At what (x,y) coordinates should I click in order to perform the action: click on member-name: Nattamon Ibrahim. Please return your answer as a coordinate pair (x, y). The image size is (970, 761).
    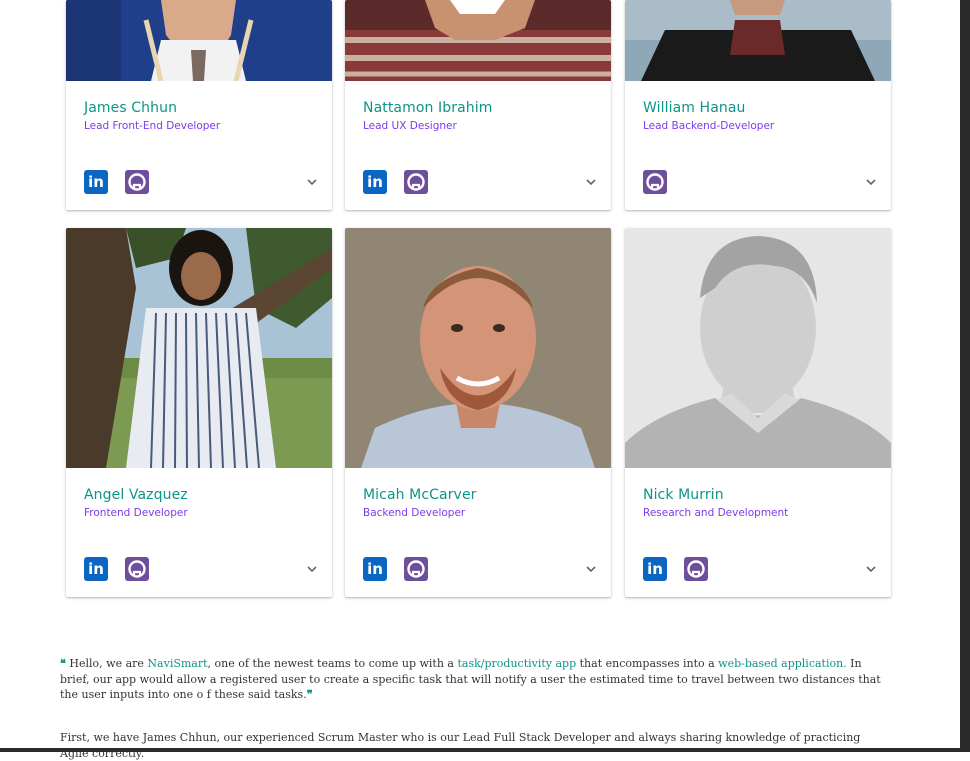
    Looking at the image, I should click on (428, 108).